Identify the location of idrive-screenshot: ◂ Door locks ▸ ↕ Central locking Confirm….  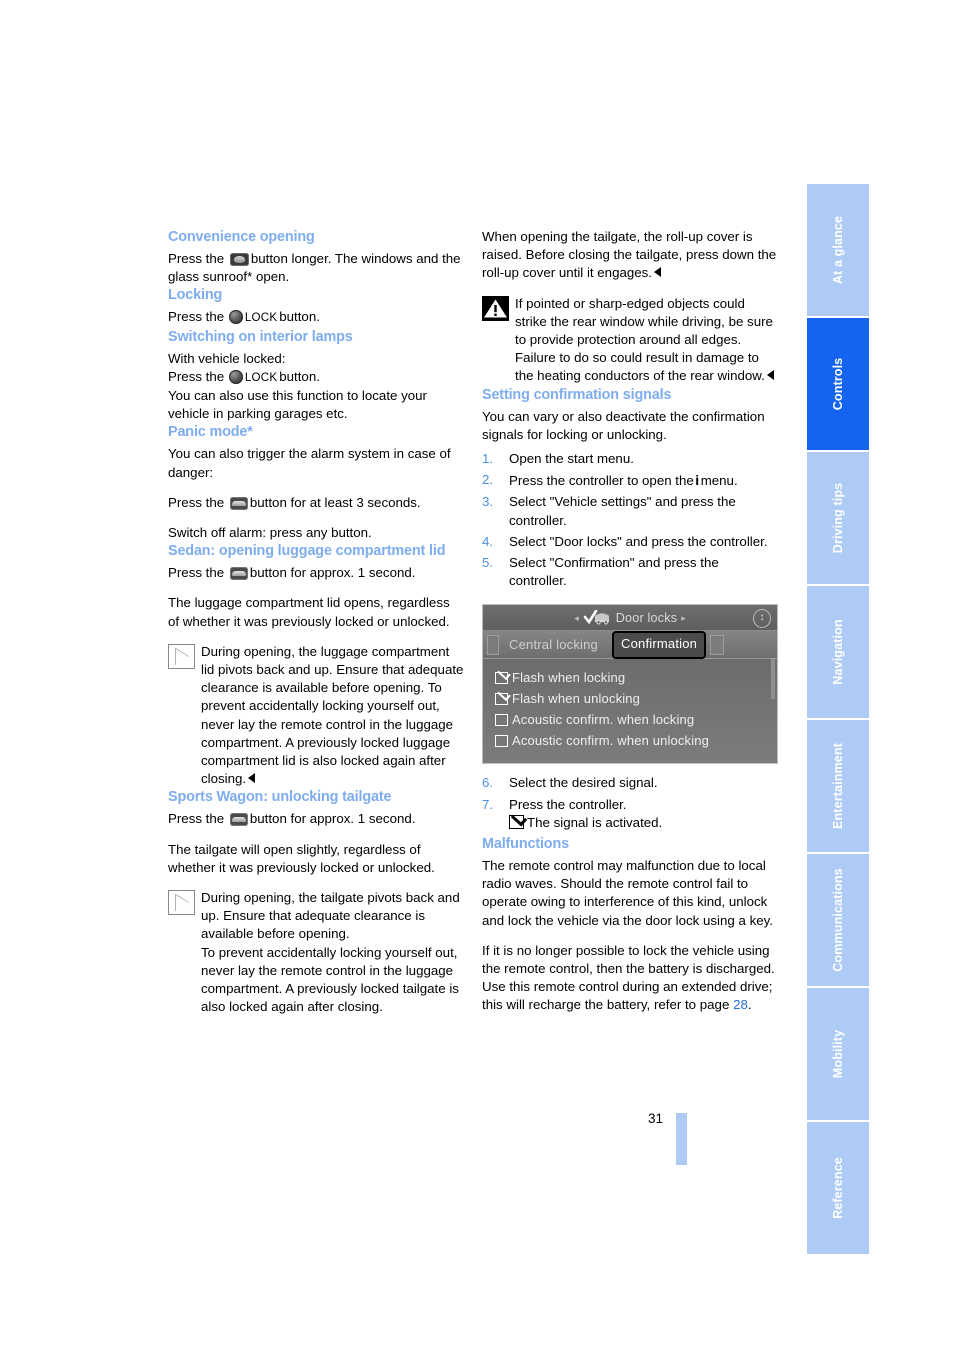
(630, 684).